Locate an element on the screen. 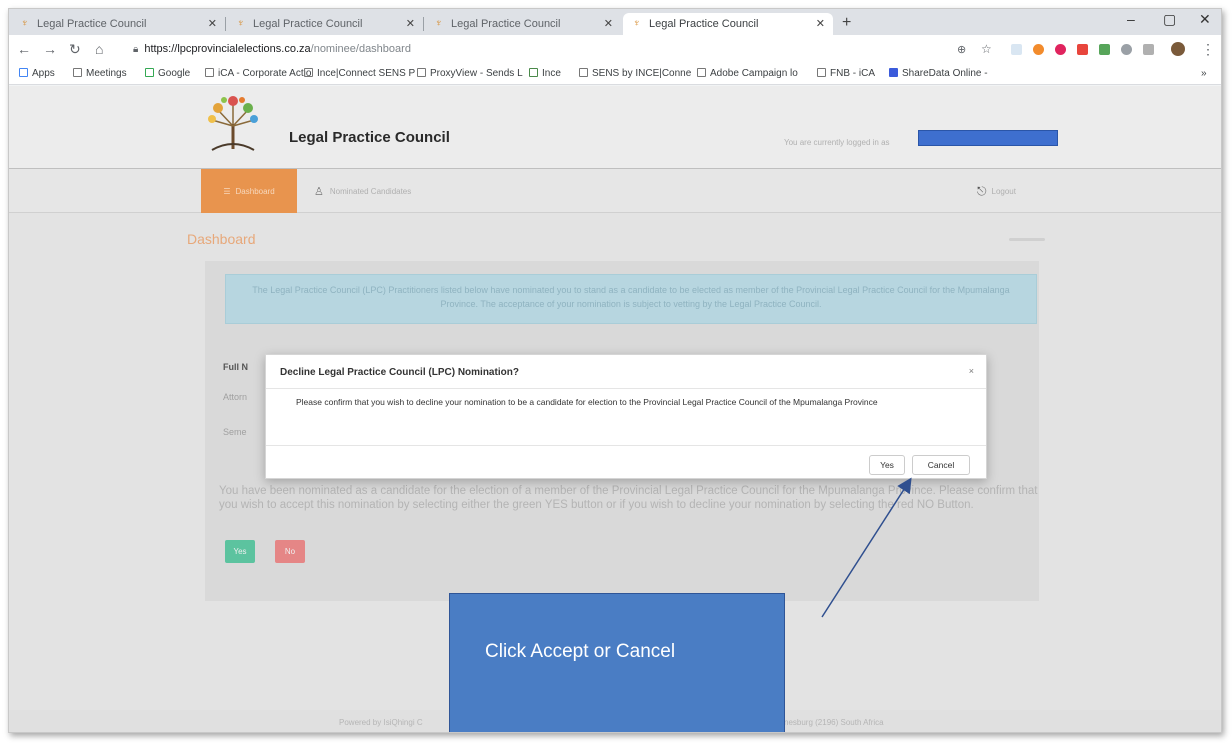 The height and width of the screenshot is (743, 1232). close-icon: × is located at coordinates (971, 371).